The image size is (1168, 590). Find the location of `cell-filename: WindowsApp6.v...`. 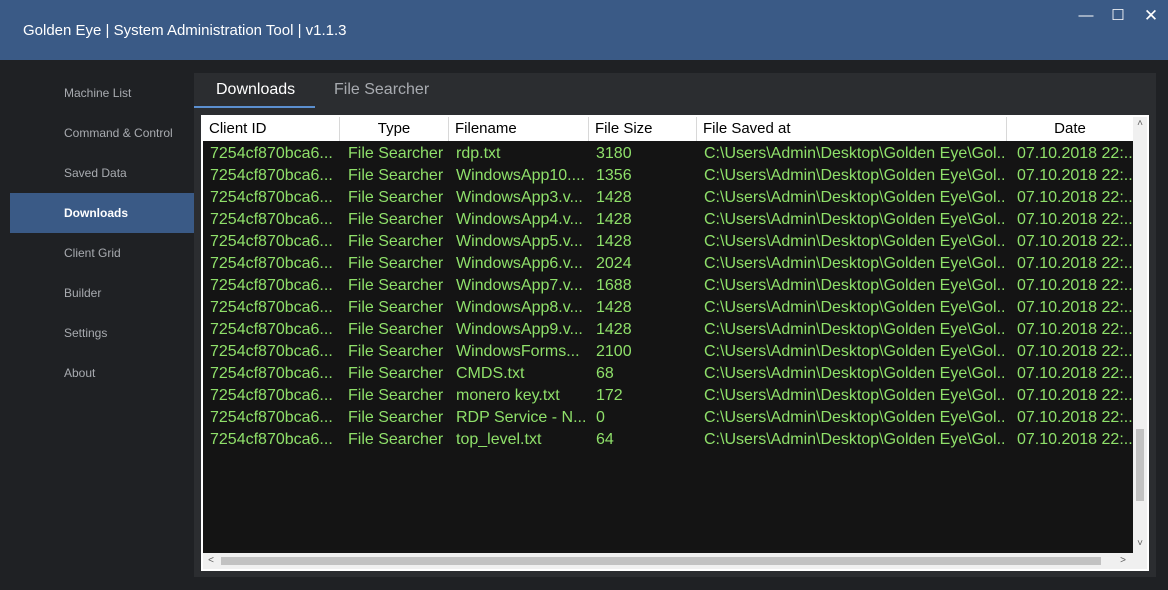

cell-filename: WindowsApp6.v... is located at coordinates (519, 263).